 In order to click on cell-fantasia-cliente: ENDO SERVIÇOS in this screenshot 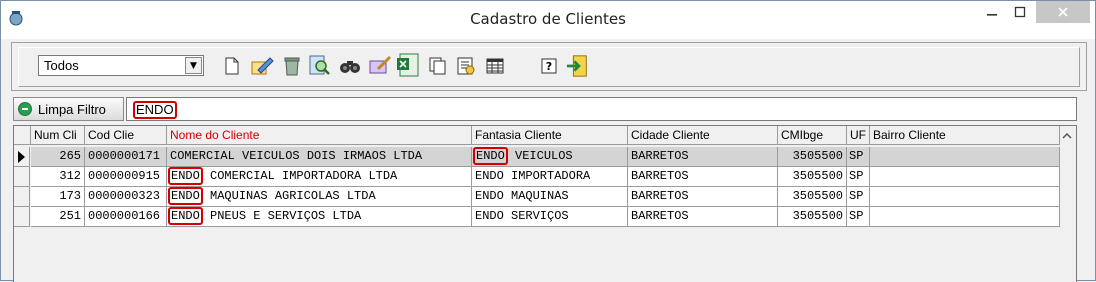, I will do `click(550, 217)`.